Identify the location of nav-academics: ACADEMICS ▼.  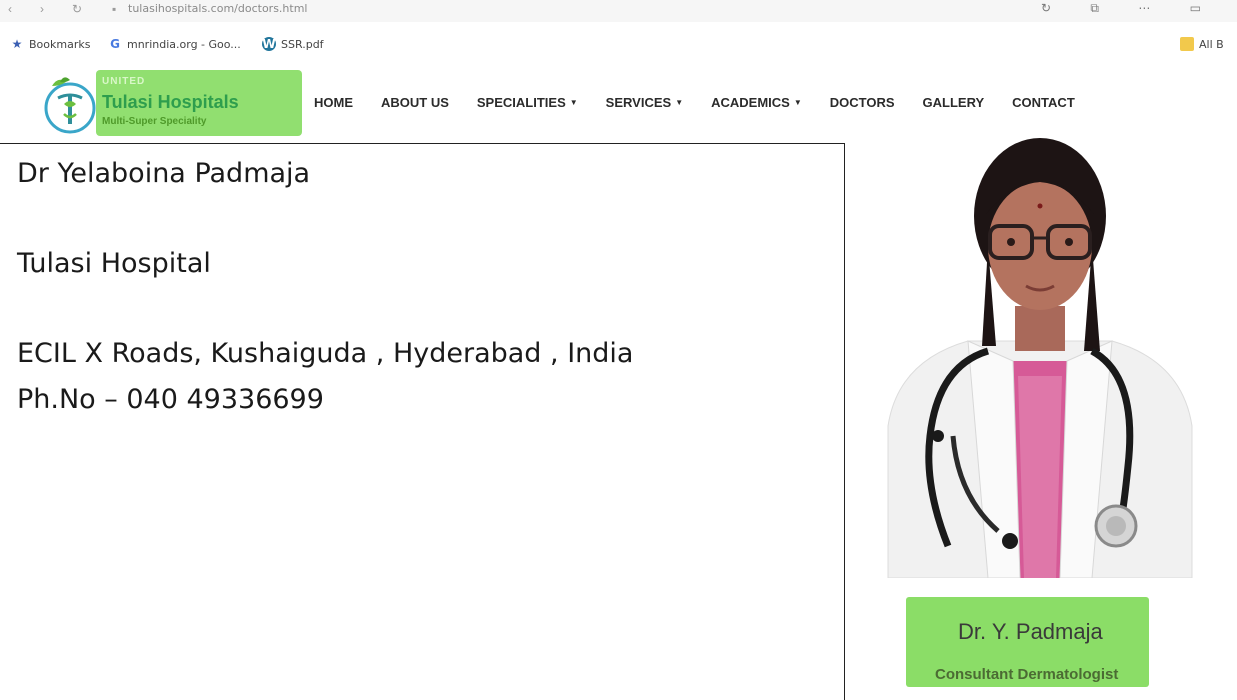
(756, 102).